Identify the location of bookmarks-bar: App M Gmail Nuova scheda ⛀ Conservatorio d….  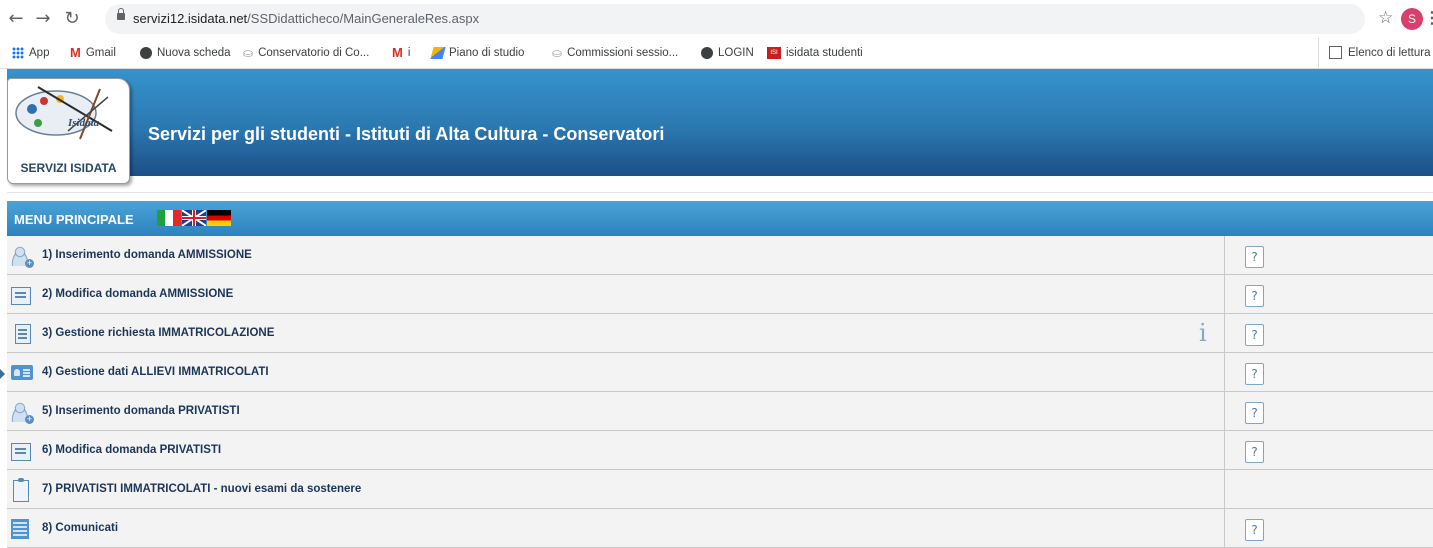
(716, 53).